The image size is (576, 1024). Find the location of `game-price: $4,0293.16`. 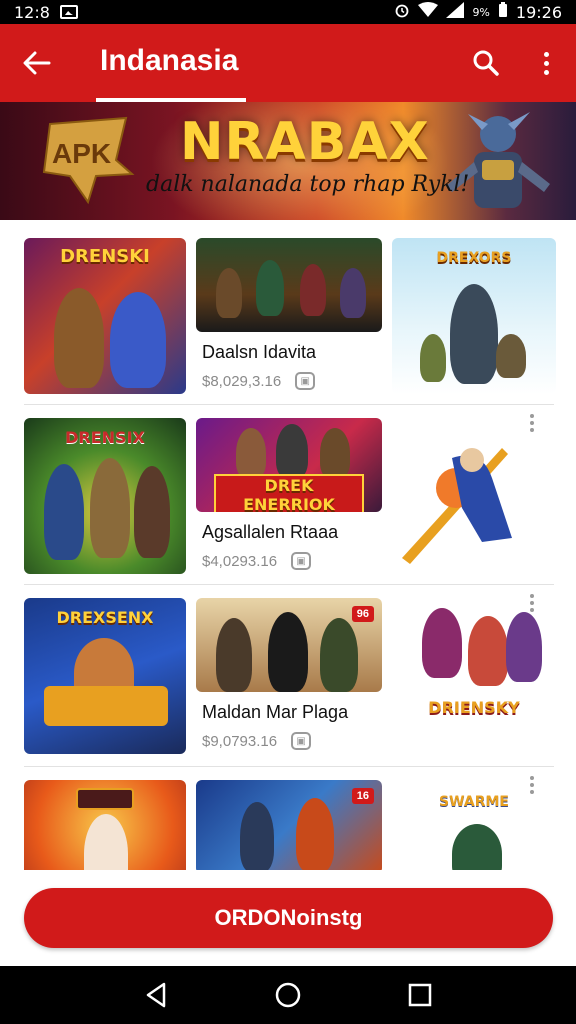

game-price: $4,0293.16 is located at coordinates (240, 561).